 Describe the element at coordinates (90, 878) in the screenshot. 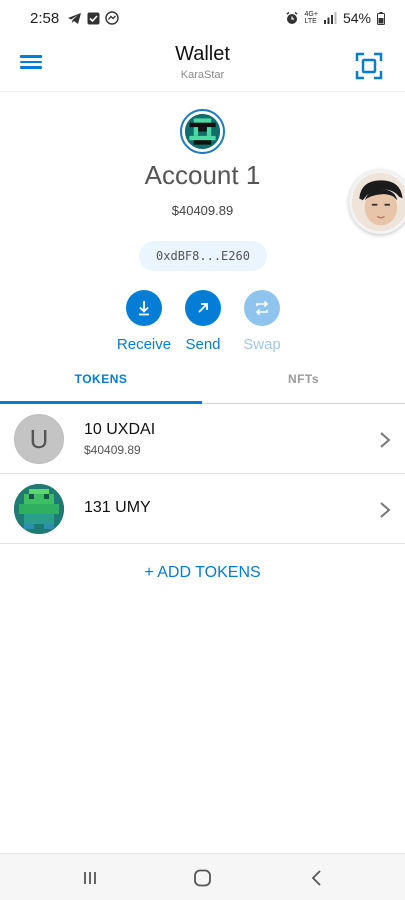

I see `recent-apps-icon` at that location.